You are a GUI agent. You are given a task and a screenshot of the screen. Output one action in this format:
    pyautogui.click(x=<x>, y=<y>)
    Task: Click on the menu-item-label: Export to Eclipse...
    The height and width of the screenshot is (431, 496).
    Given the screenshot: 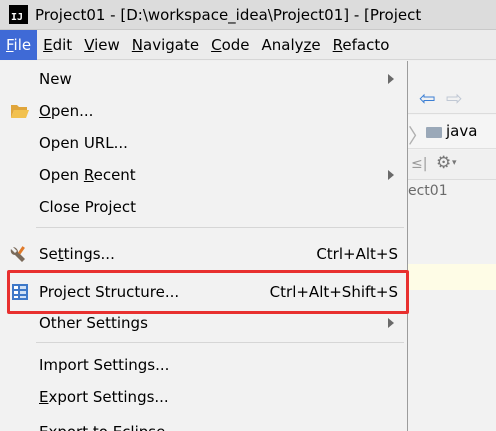 What is the action you would take?
    pyautogui.click(x=109, y=427)
    